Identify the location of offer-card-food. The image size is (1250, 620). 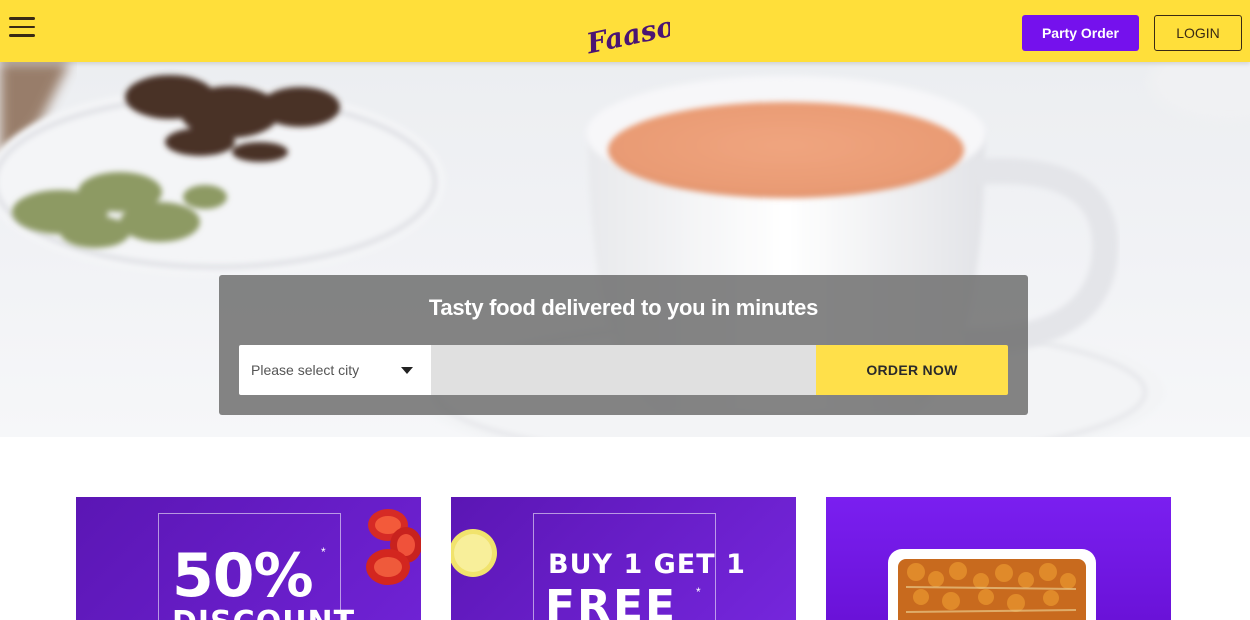
(998, 558).